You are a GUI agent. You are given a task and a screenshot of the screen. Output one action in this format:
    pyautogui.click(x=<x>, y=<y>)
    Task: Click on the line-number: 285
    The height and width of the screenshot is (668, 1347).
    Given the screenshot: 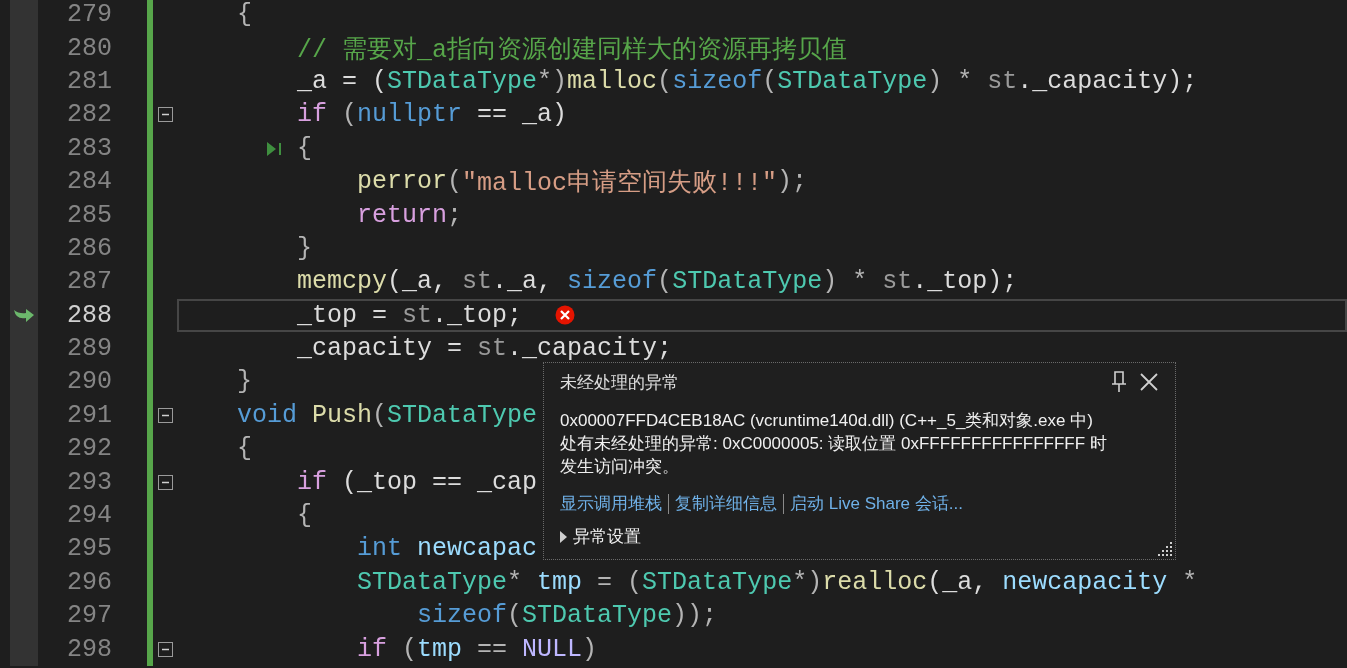 What is the action you would take?
    pyautogui.click(x=89, y=215)
    